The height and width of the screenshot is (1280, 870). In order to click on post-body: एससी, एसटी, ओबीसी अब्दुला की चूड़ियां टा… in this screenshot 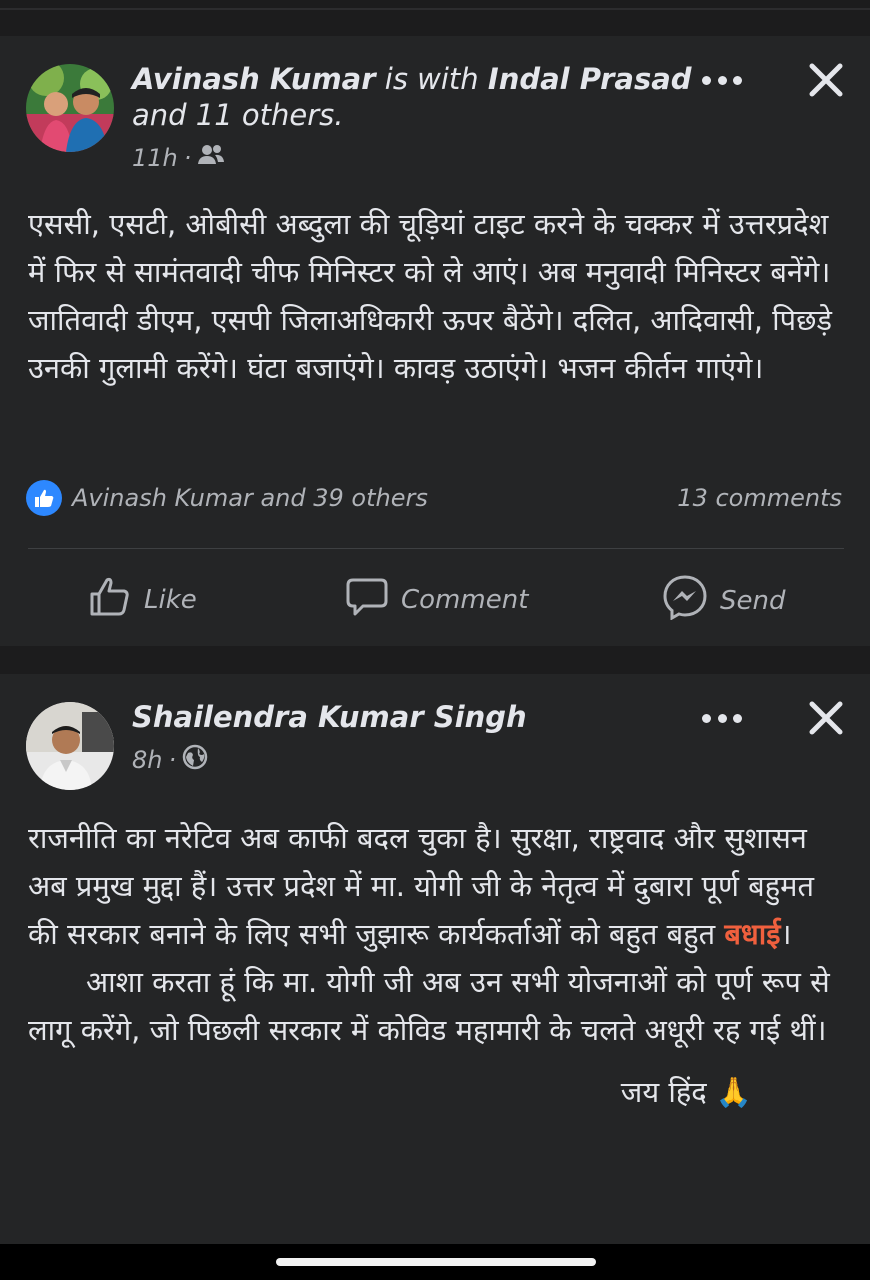, I will do `click(438, 296)`.